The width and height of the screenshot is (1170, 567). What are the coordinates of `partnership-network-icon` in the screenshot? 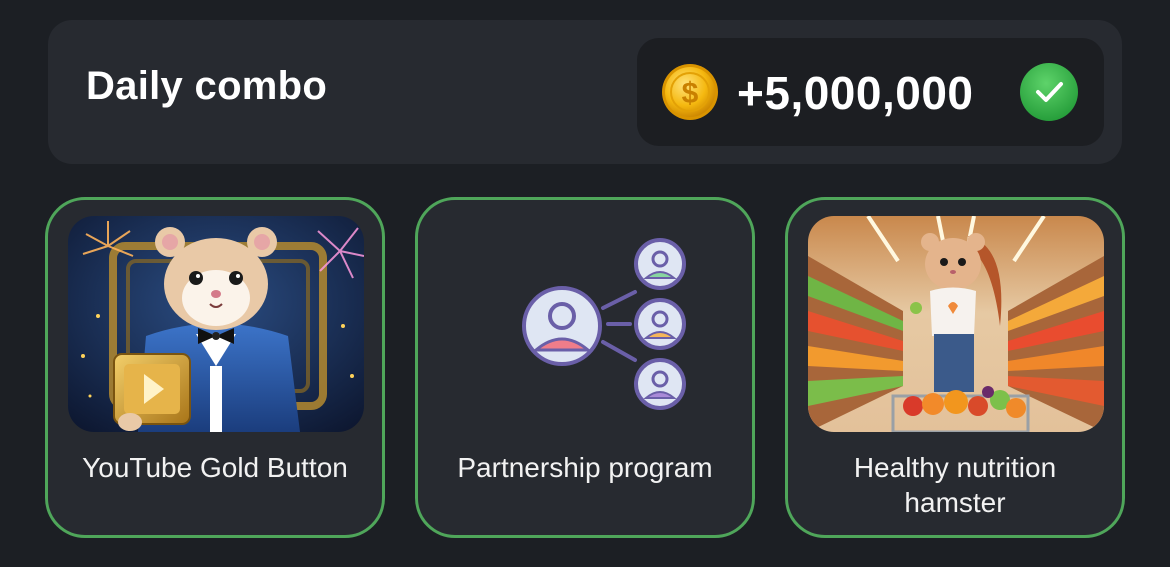 It's located at (586, 324).